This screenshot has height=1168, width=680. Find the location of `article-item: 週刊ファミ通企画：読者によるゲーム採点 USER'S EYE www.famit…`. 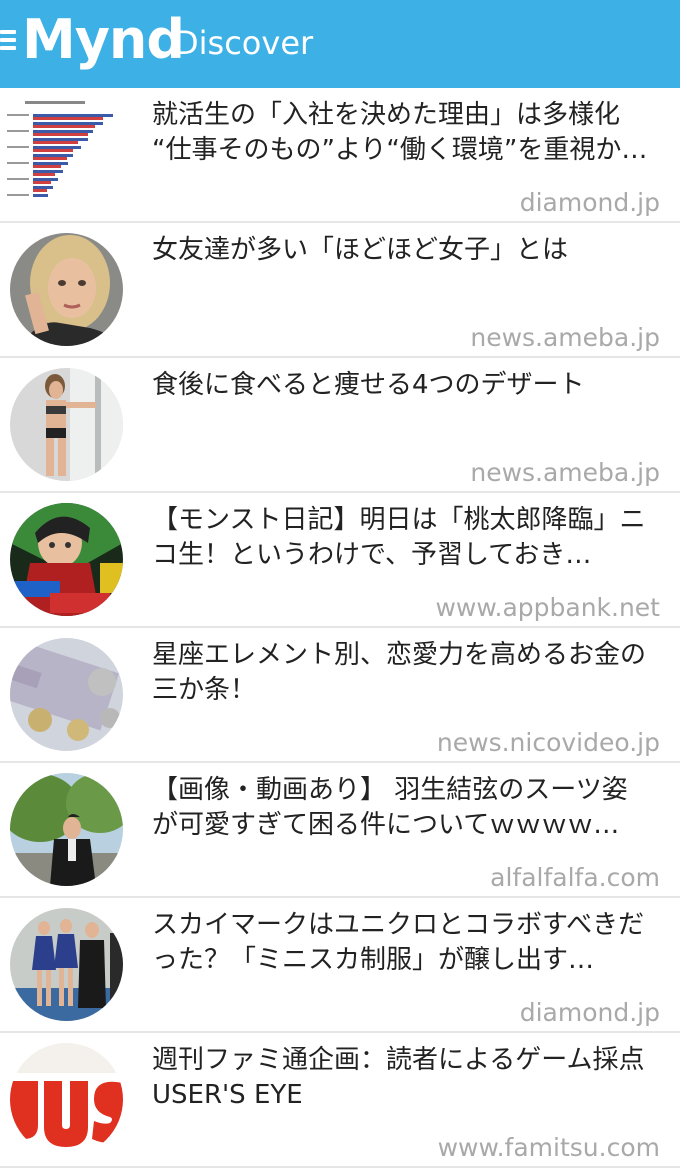

article-item: 週刊ファミ通企画：読者によるゲーム採点 USER'S EYE www.famit… is located at coordinates (340, 1100).